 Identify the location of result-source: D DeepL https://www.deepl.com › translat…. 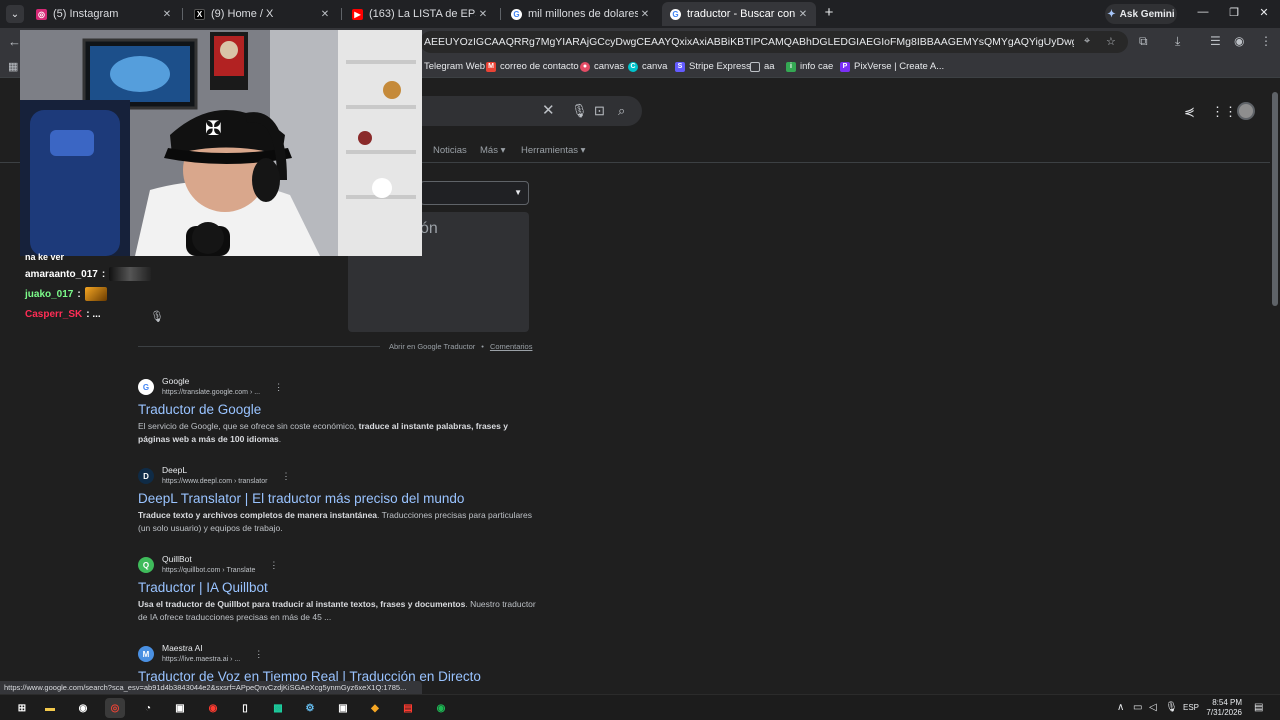
(338, 476).